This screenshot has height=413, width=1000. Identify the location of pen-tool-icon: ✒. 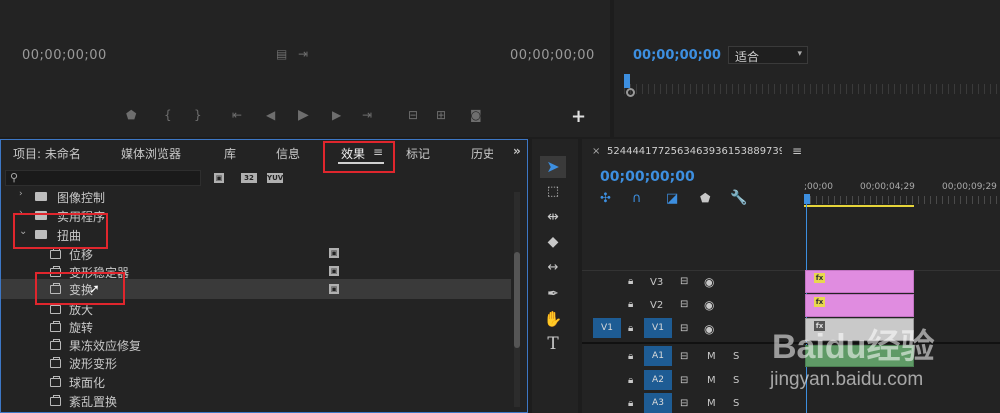
(553, 294).